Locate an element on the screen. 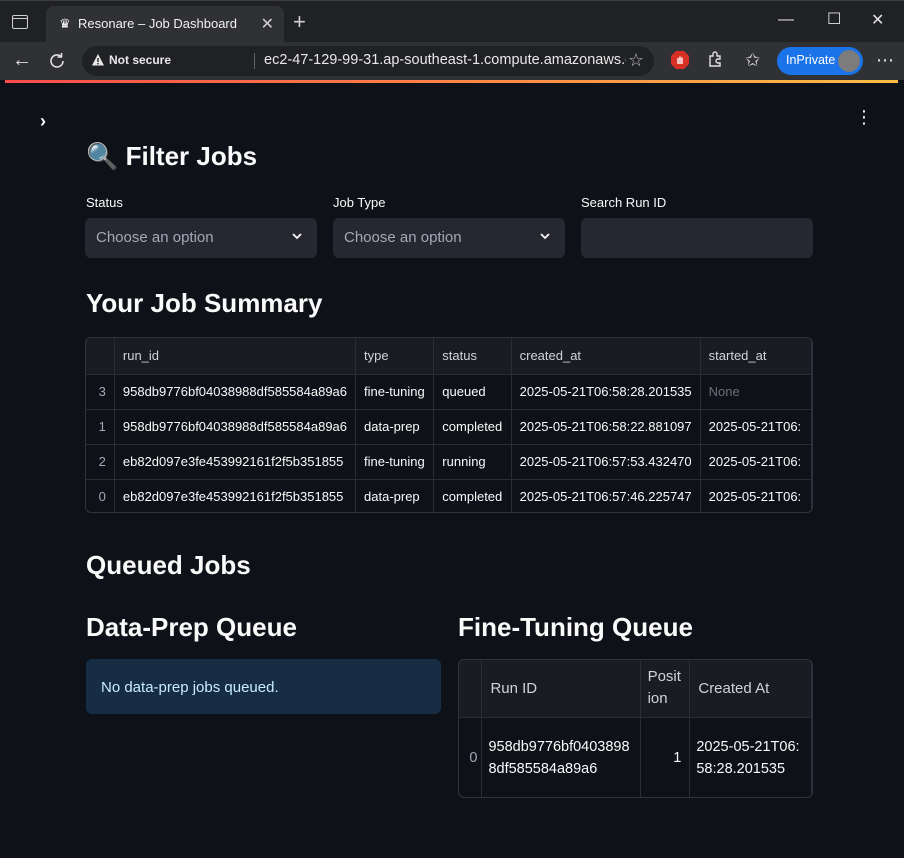  adblock-extension-icon is located at coordinates (680, 60).